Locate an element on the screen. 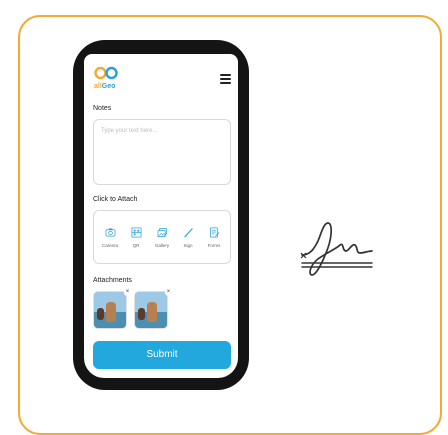 The height and width of the screenshot is (435, 448). forms-button: Forms is located at coordinates (214, 237).